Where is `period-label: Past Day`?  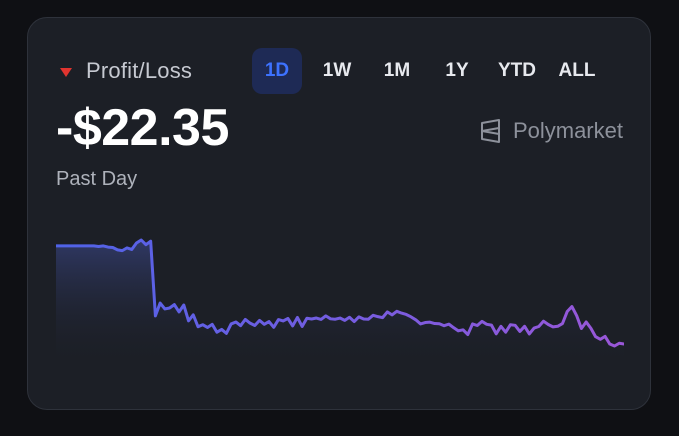 period-label: Past Day is located at coordinates (97, 179).